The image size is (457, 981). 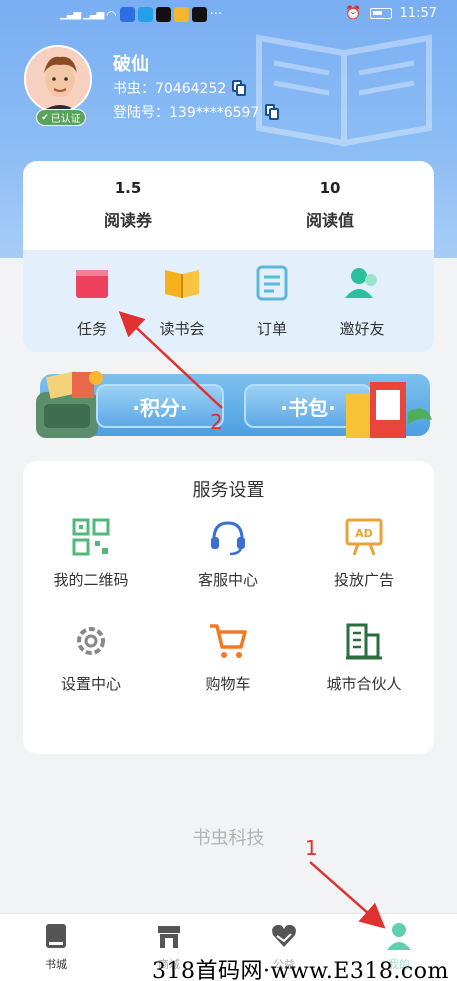 What do you see at coordinates (364, 533) in the screenshot?
I see `svg-text: AD` at bounding box center [364, 533].